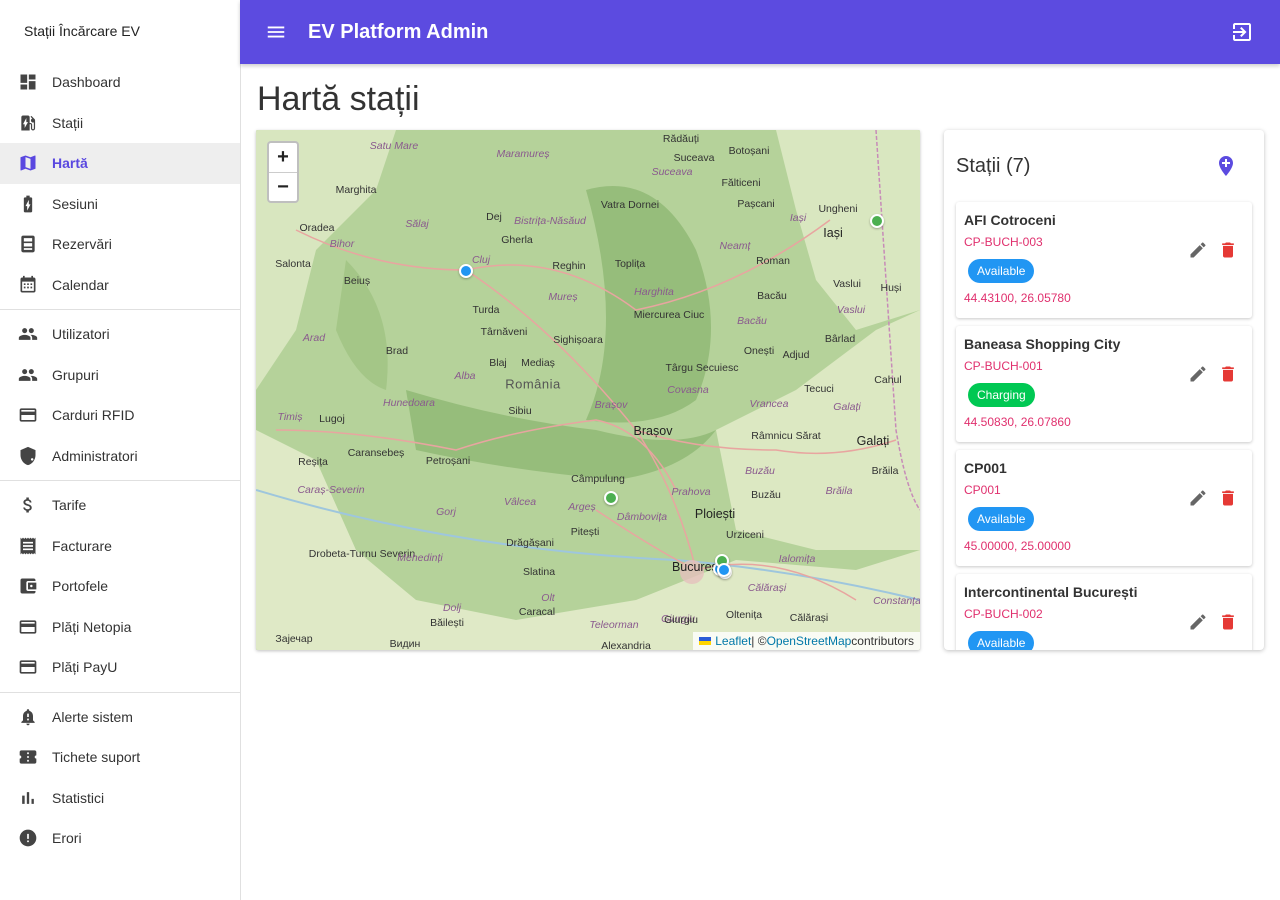  What do you see at coordinates (1017, 298) in the screenshot?
I see `station-coordinates: 44.43100, 26.05780` at bounding box center [1017, 298].